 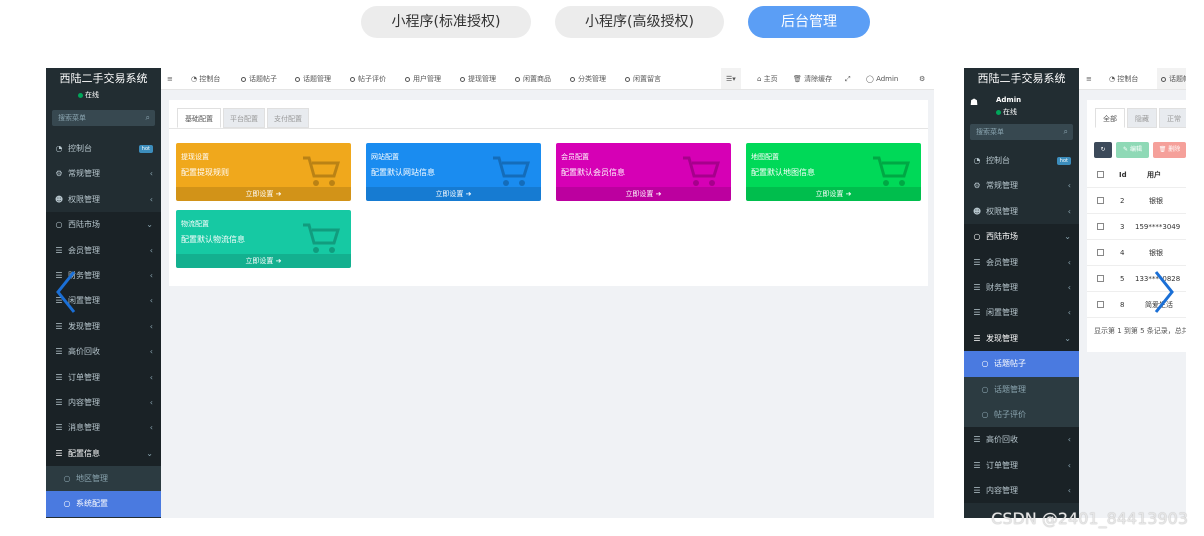 What do you see at coordinates (1021, 287) in the screenshot?
I see `sidebar-item-finance: ☰ 财务管理 ‹` at bounding box center [1021, 287].